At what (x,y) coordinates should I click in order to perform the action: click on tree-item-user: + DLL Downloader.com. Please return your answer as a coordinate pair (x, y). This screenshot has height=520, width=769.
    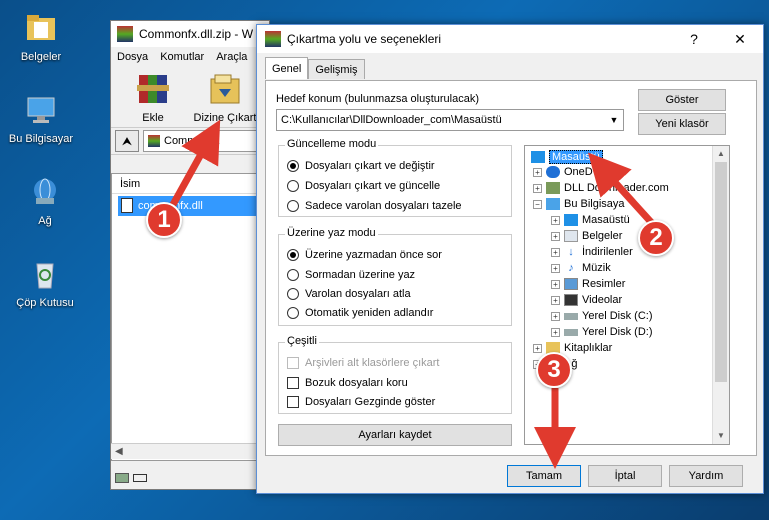
    Looking at the image, I should click on (601, 188).